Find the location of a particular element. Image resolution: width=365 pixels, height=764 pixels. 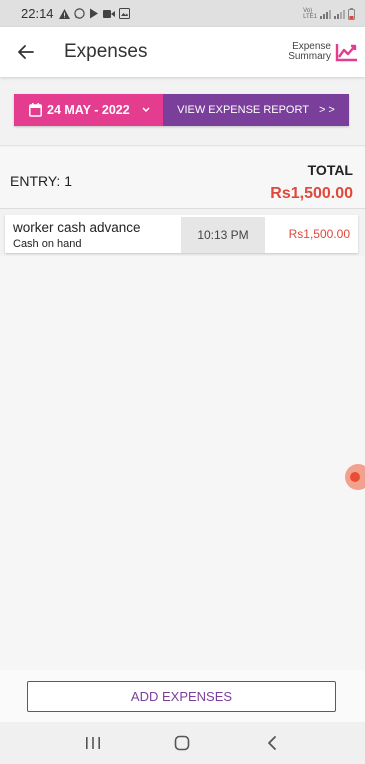

carrier-line-2: LTE1 is located at coordinates (310, 16).